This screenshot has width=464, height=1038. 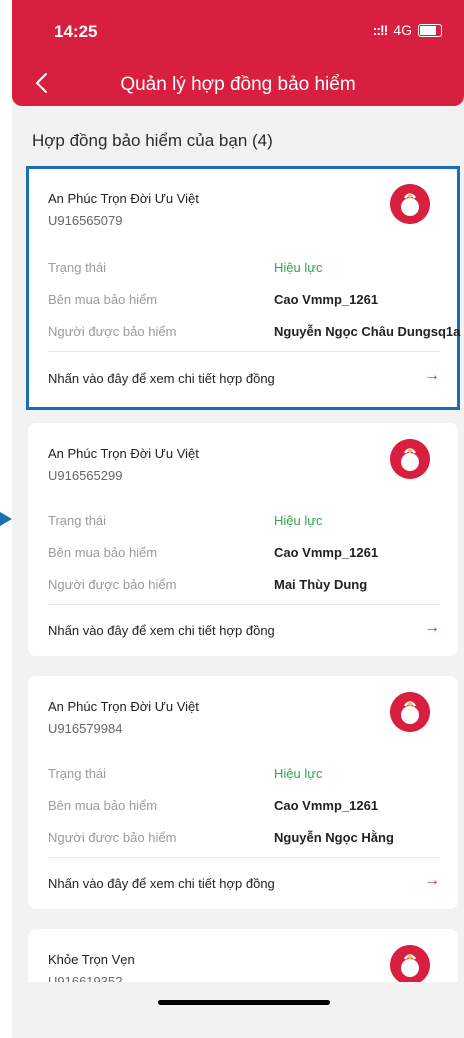 What do you see at coordinates (6, 519) in the screenshot?
I see `highlight-pointer-arrow` at bounding box center [6, 519].